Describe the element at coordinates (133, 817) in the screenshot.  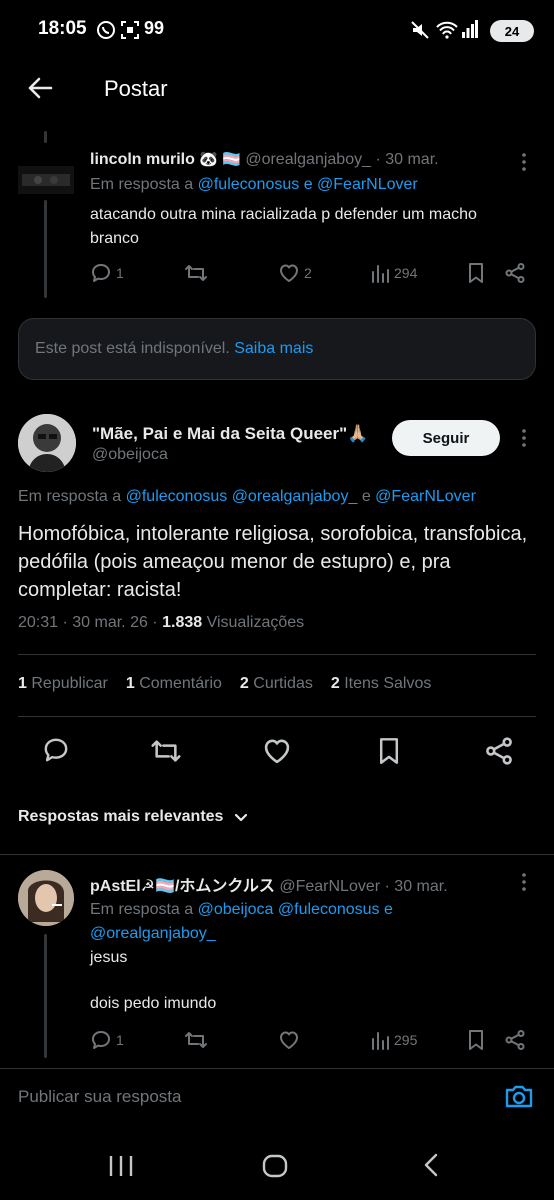
I see `replies-sort-dropdown: Respostas mais relevantes` at that location.